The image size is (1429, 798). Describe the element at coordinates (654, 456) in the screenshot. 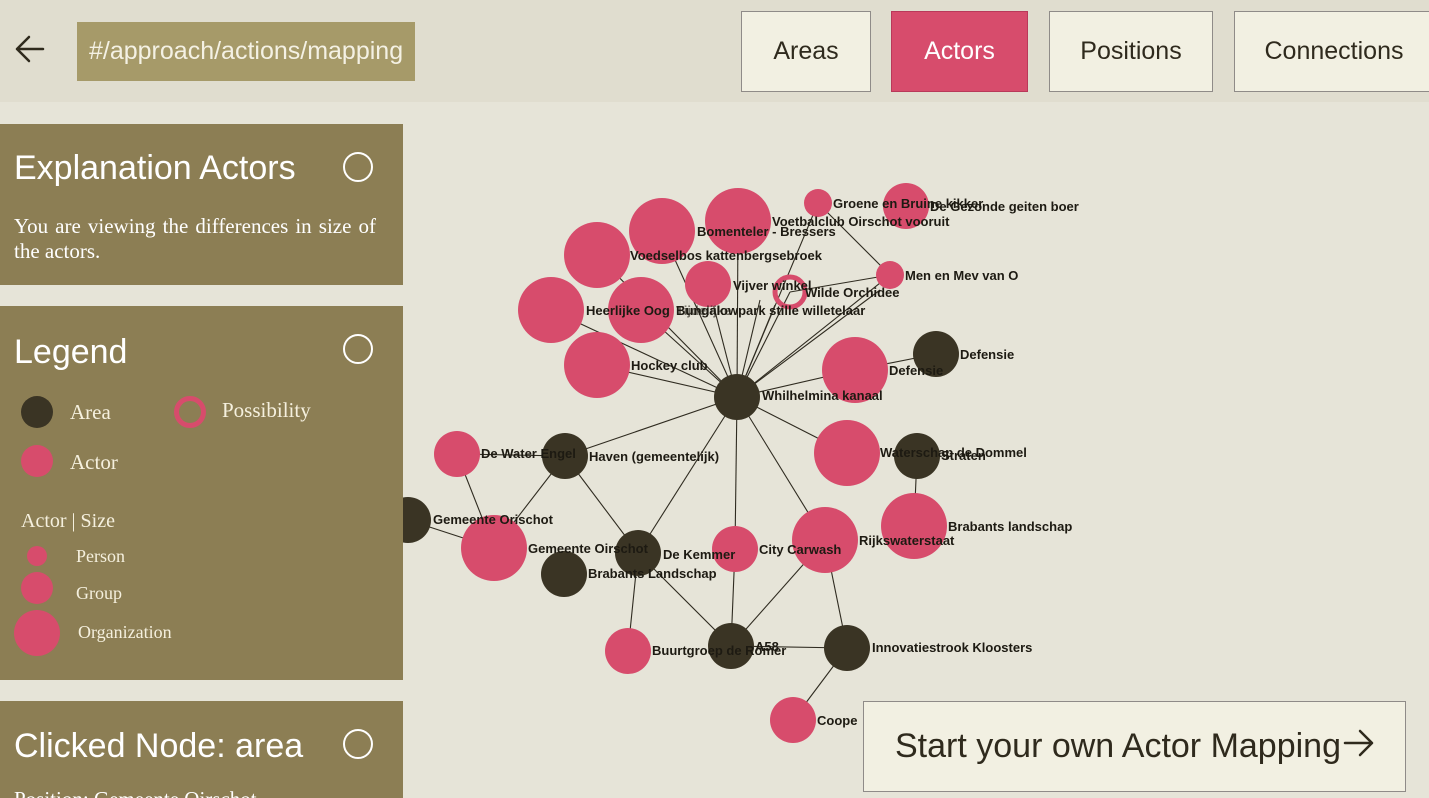

I see `node-label: Haven (gemeentelijk)` at that location.